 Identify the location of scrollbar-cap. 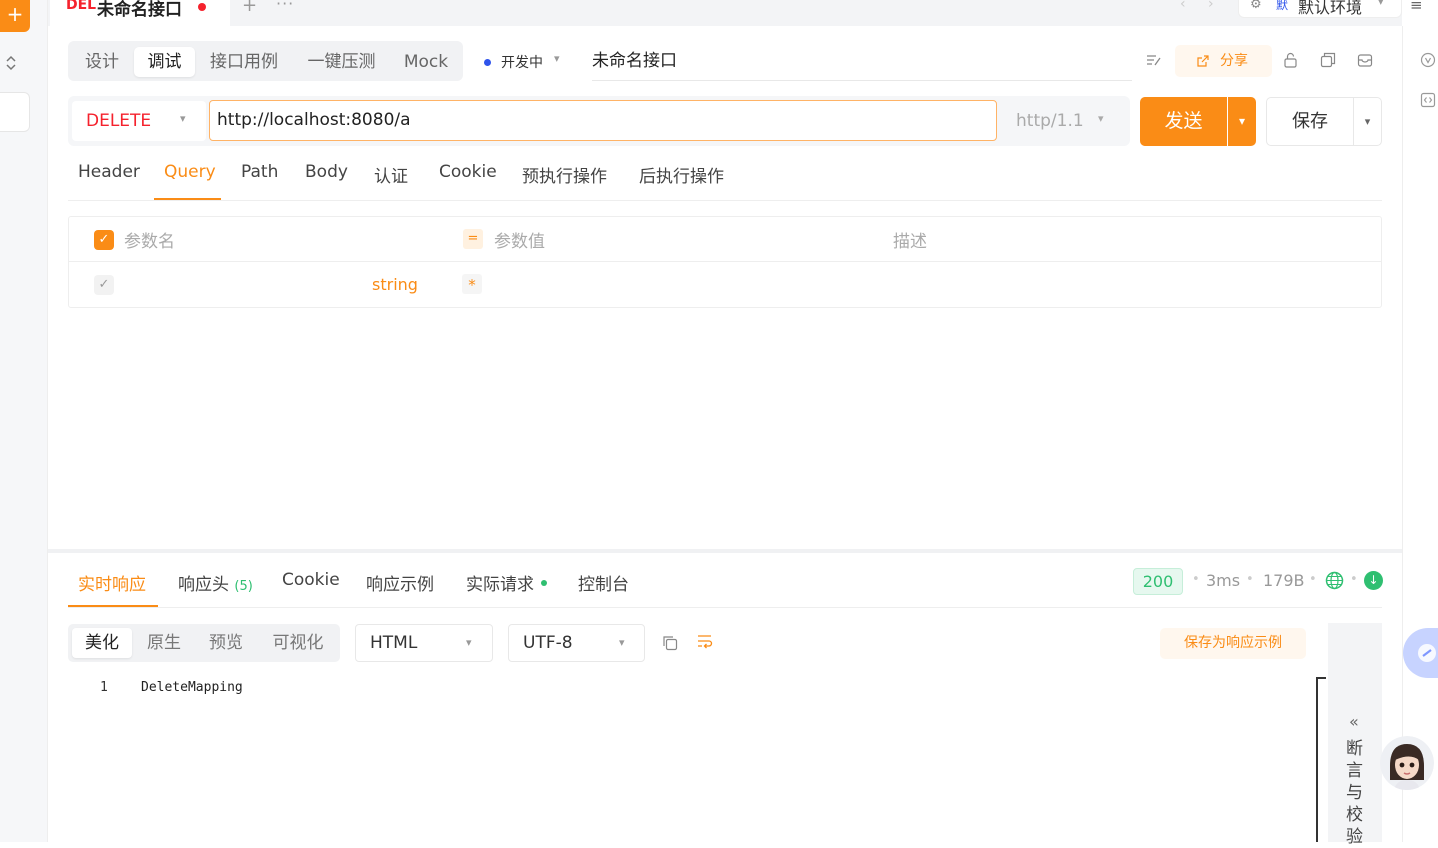
(1321, 678).